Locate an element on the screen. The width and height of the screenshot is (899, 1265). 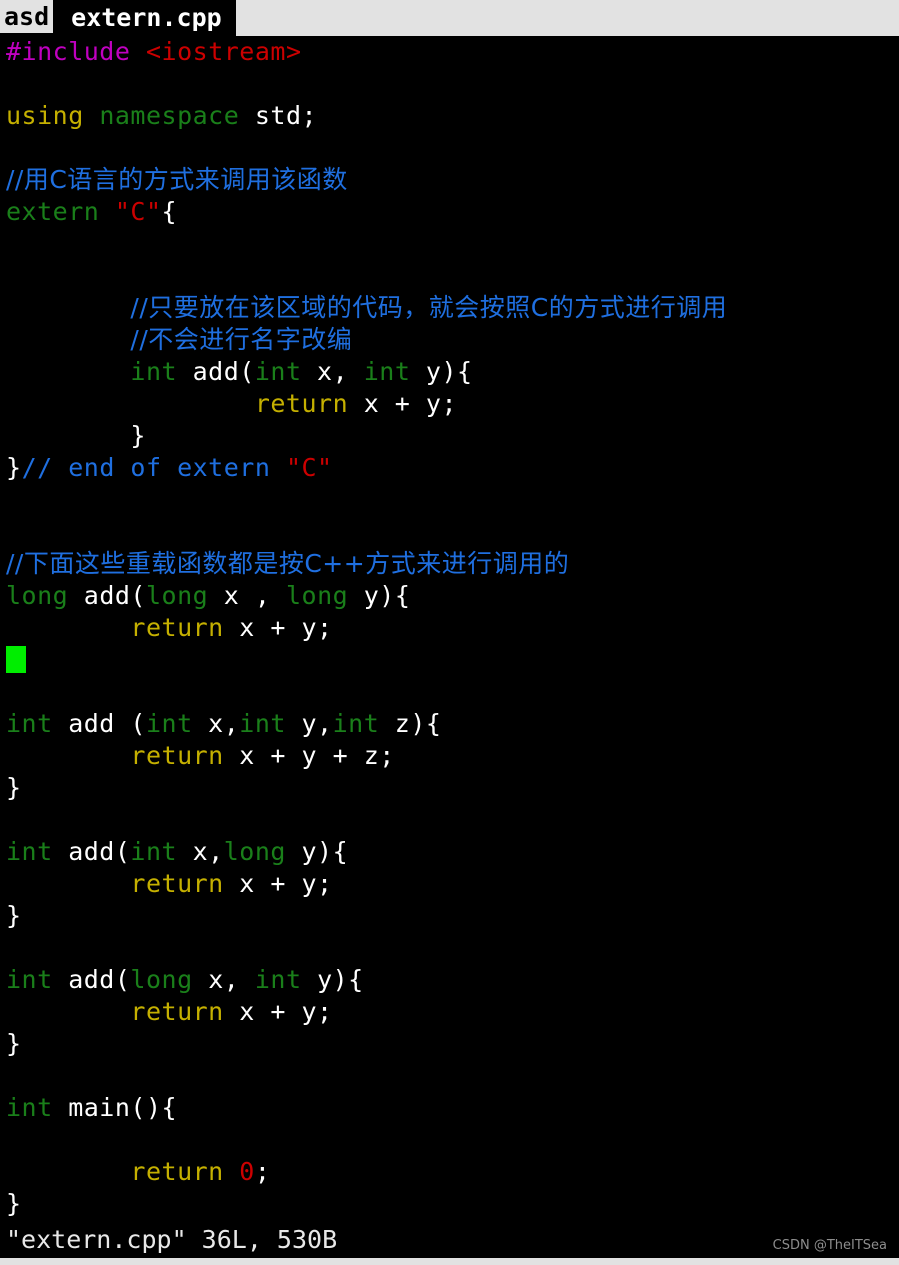
code-line: int main(){ is located at coordinates (449, 1108).